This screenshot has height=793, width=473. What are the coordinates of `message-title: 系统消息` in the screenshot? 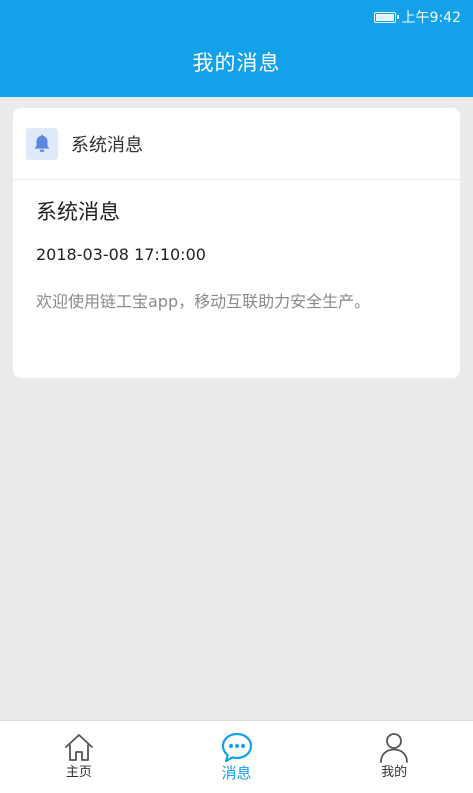 It's located at (78, 212).